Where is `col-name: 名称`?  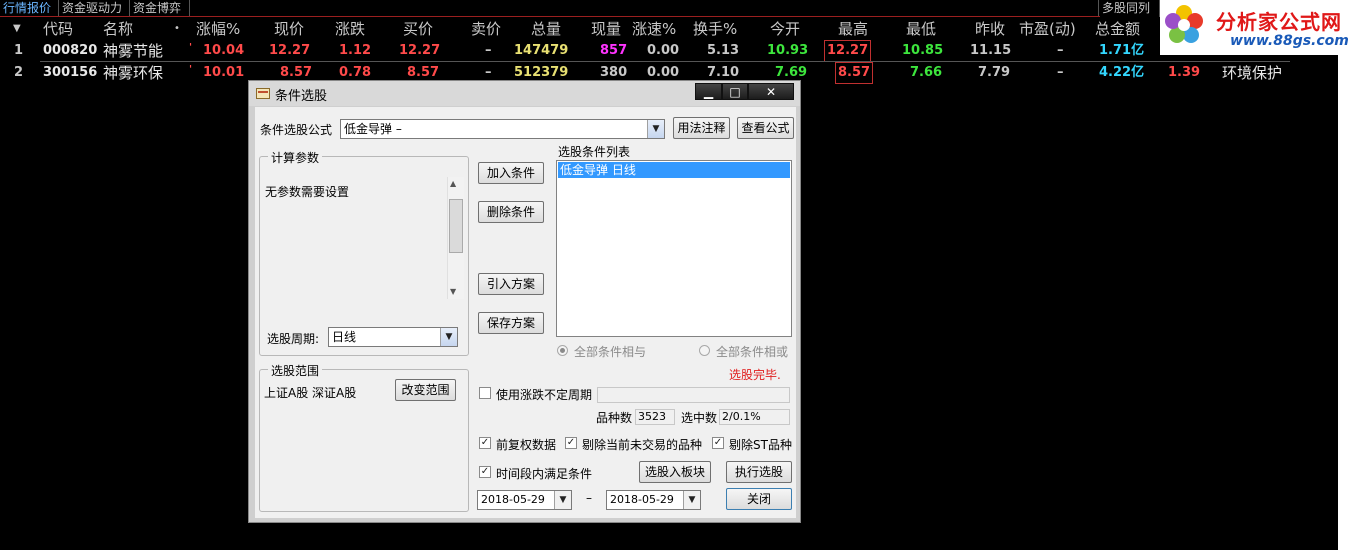
col-name: 名称 is located at coordinates (118, 29).